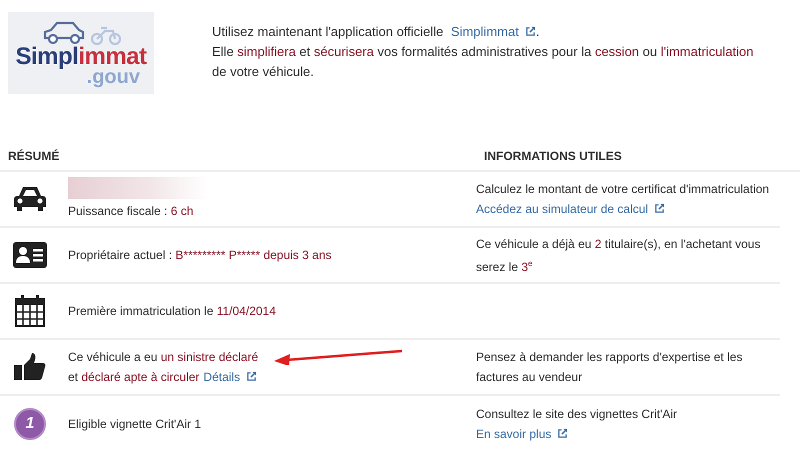 Image resolution: width=800 pixels, height=467 pixels. What do you see at coordinates (81, 33) in the screenshot?
I see `car-and-motorbike-icon` at bounding box center [81, 33].